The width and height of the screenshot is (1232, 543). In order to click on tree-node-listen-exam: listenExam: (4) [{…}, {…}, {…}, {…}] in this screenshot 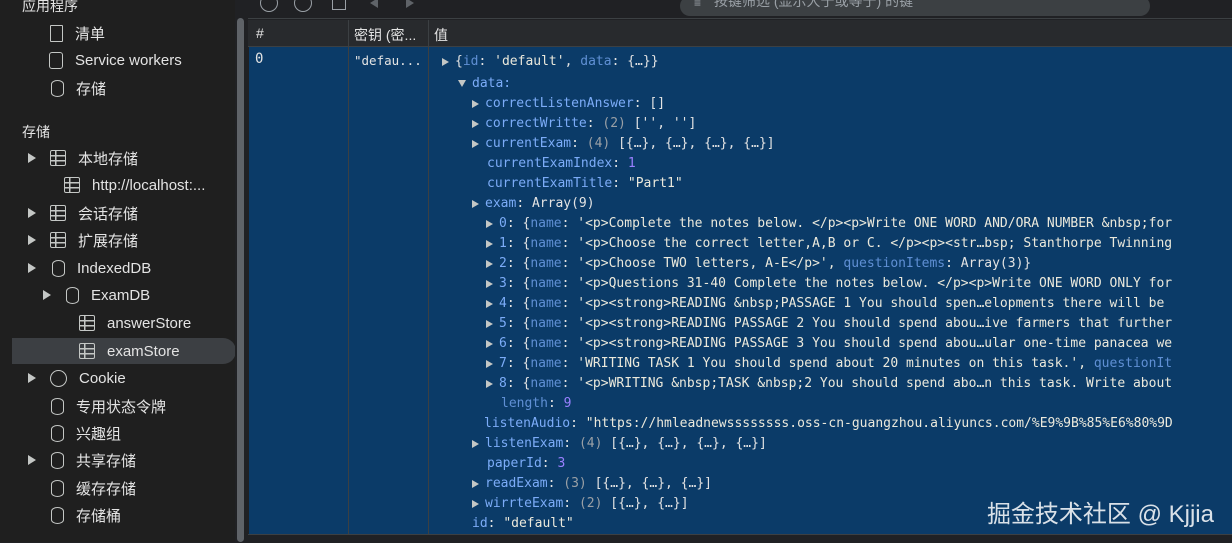, I will do `click(619, 444)`.